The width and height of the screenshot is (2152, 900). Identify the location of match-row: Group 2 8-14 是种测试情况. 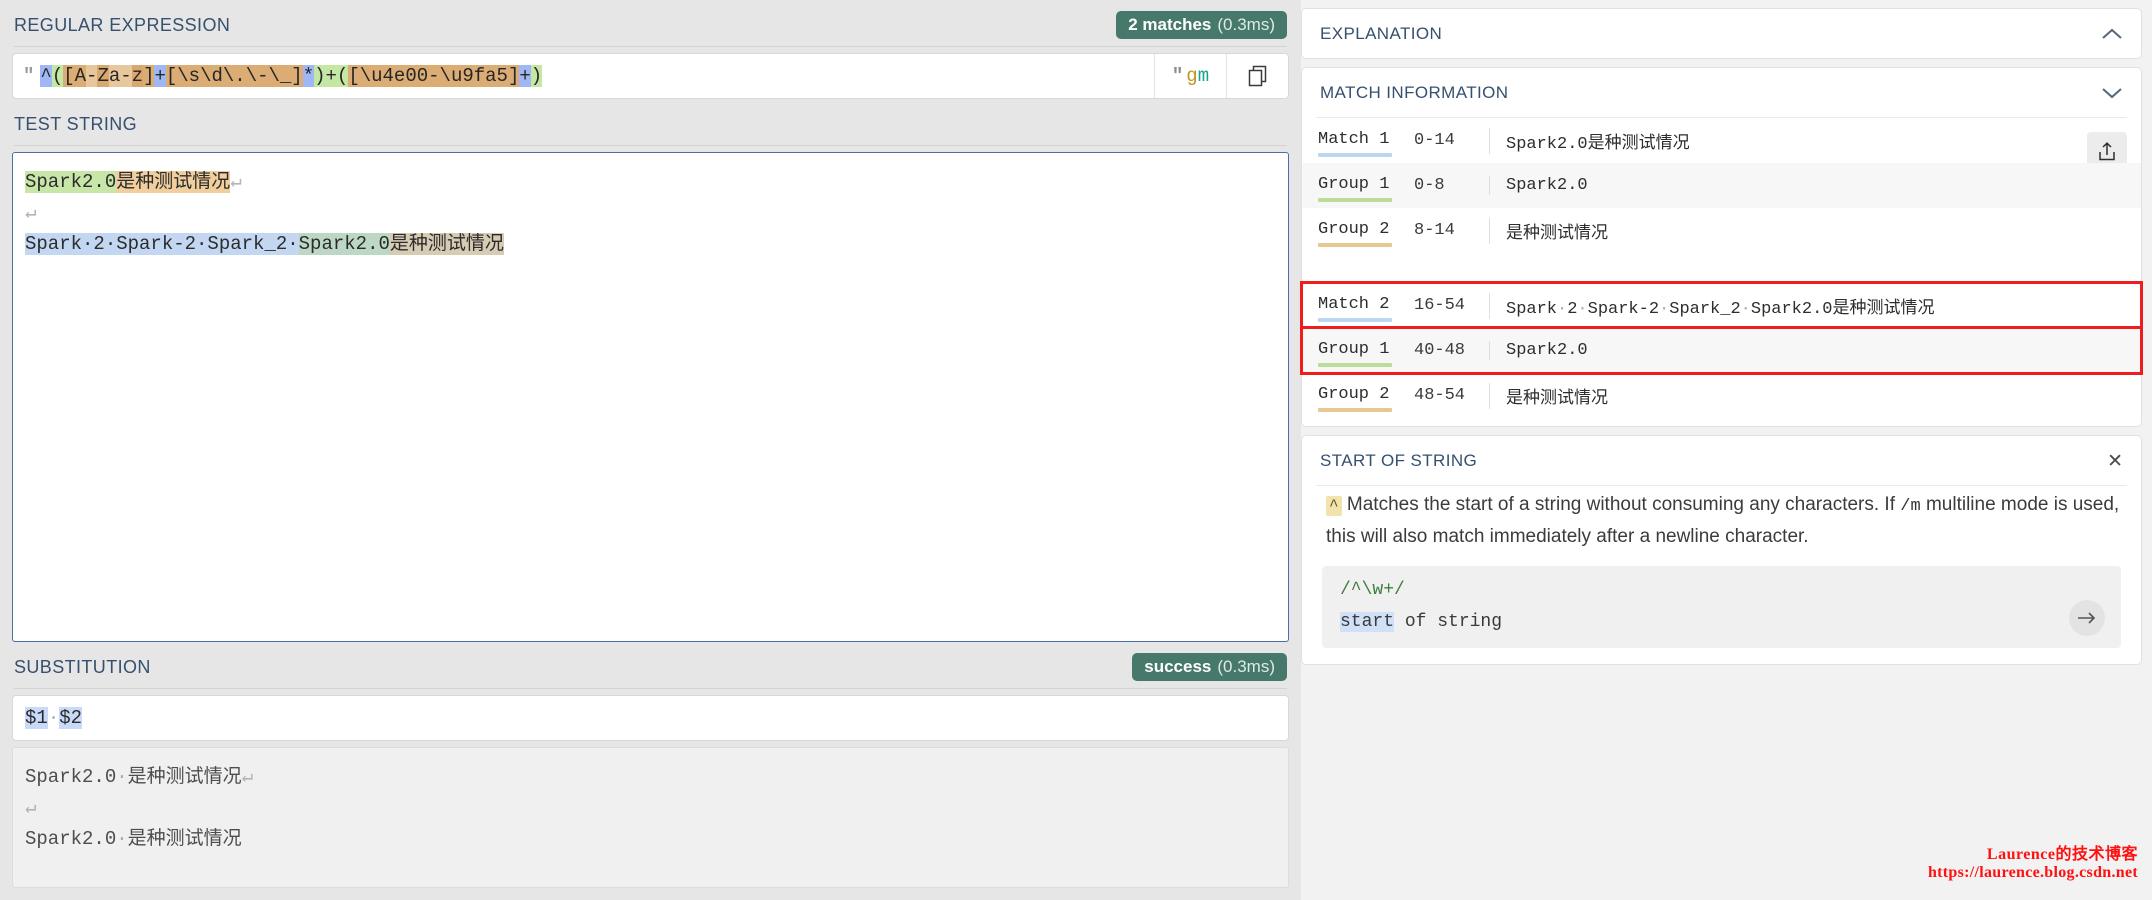
(1721, 230).